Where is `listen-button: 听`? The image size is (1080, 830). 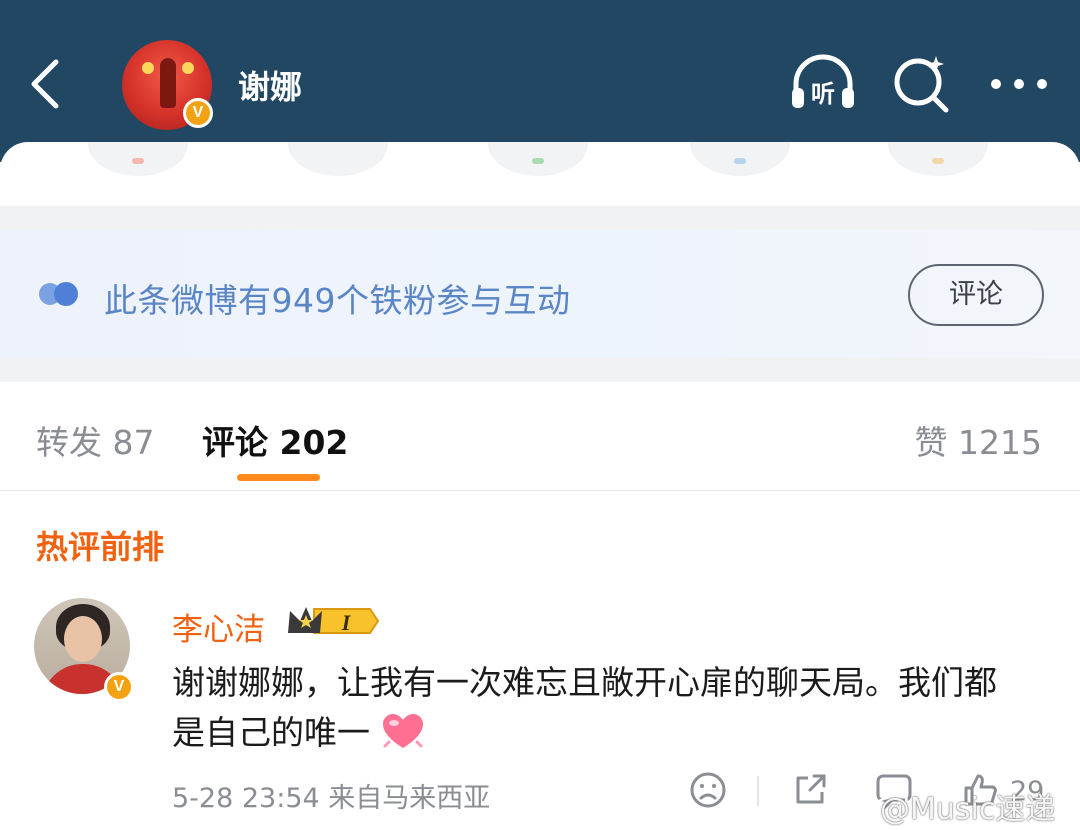
listen-button: 听 is located at coordinates (823, 83).